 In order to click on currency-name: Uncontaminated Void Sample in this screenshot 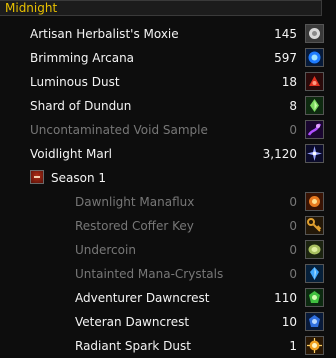, I will do `click(119, 130)`.